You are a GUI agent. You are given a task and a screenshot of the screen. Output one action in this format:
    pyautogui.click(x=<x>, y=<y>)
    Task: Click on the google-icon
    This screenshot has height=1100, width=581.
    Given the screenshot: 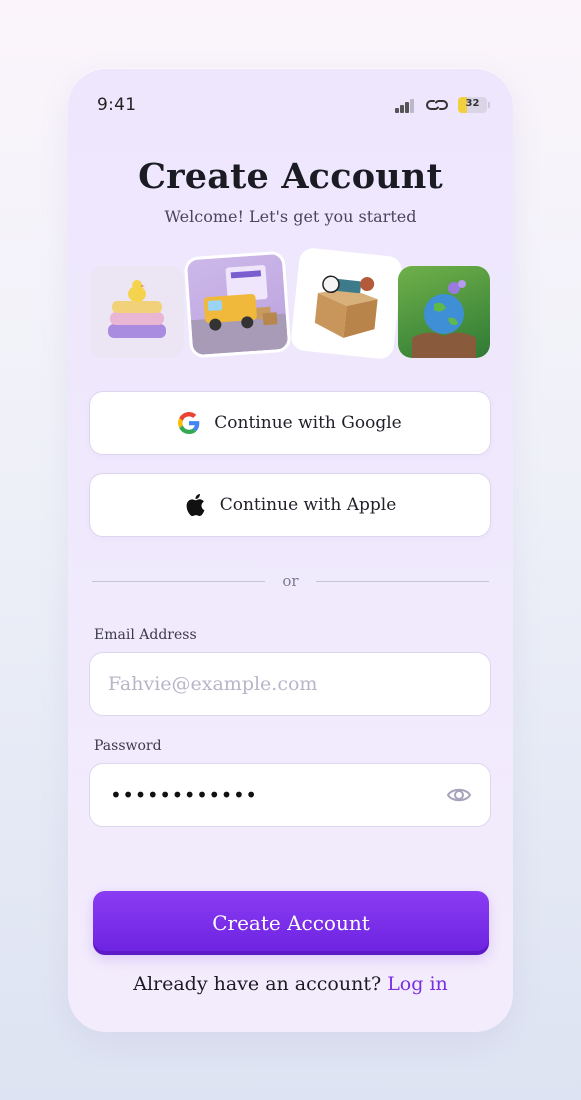 What is the action you would take?
    pyautogui.click(x=189, y=423)
    